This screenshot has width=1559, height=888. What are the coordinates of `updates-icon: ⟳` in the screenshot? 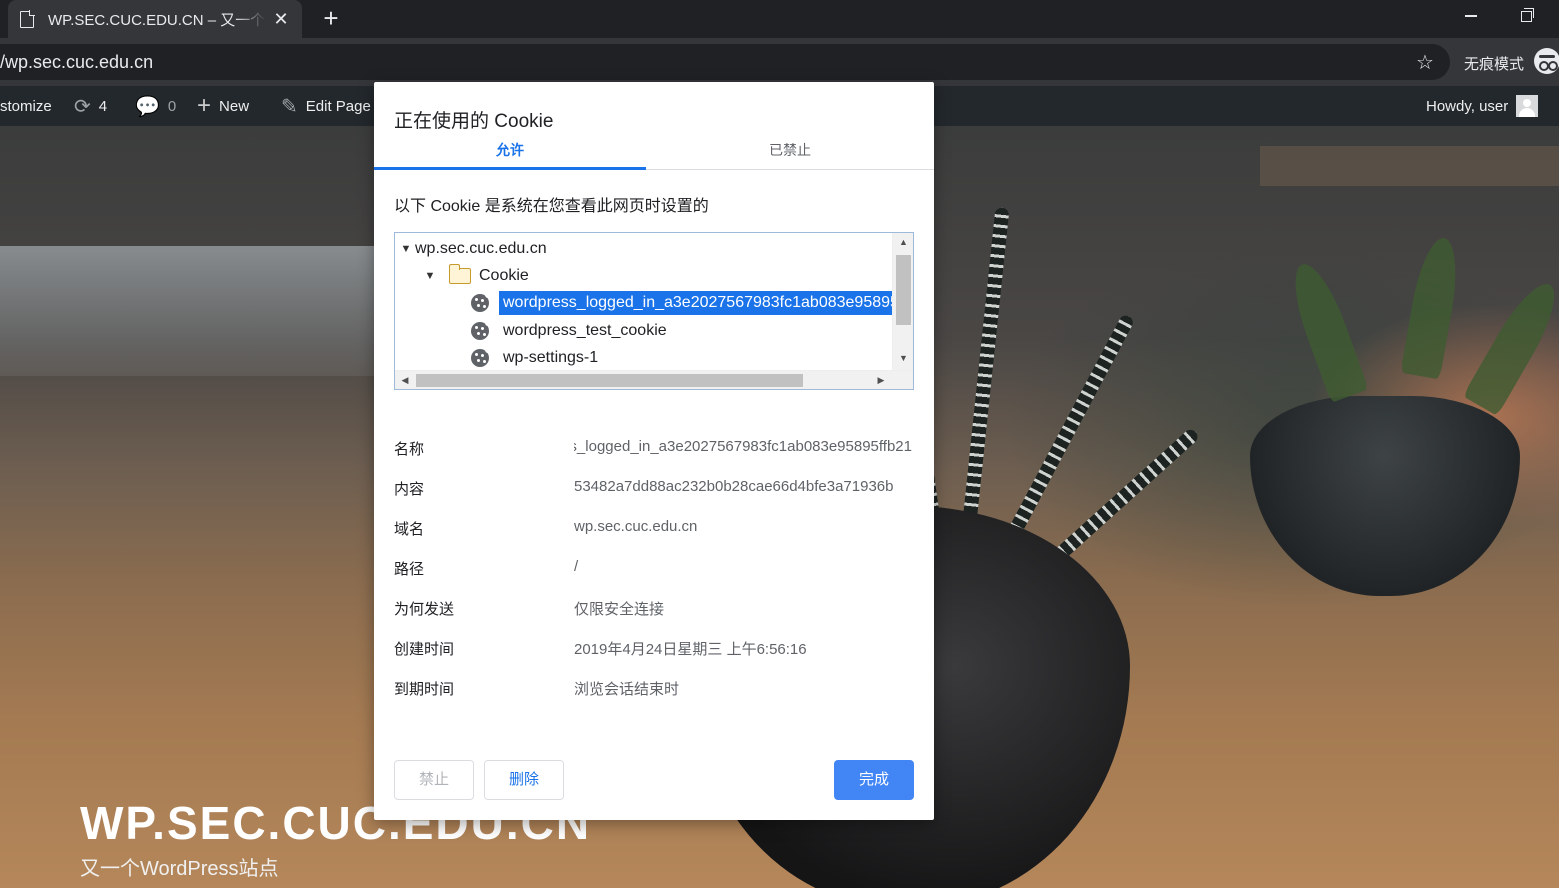 It's located at (82, 106).